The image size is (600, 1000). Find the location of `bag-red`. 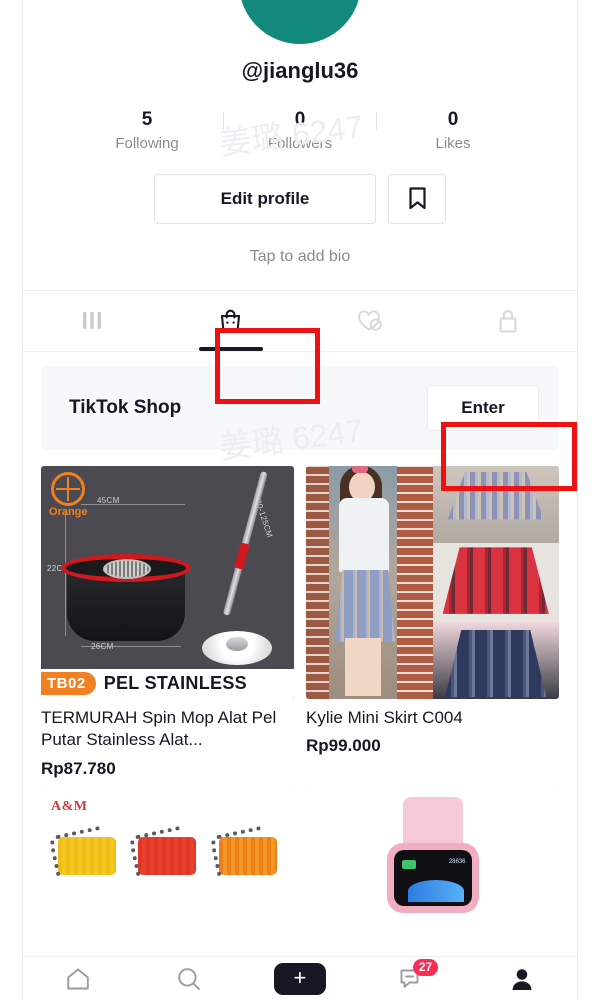

bag-red is located at coordinates (162, 851).